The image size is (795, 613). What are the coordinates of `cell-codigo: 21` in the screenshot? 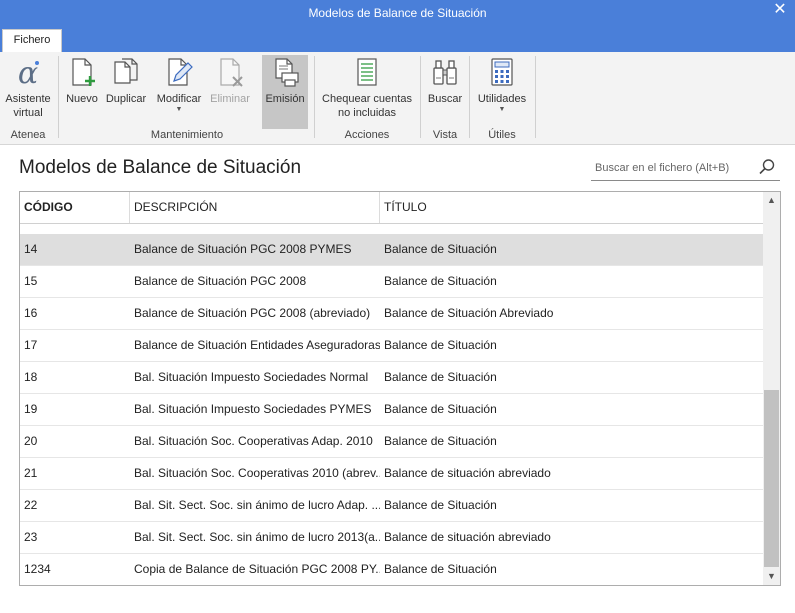 It's located at (31, 473).